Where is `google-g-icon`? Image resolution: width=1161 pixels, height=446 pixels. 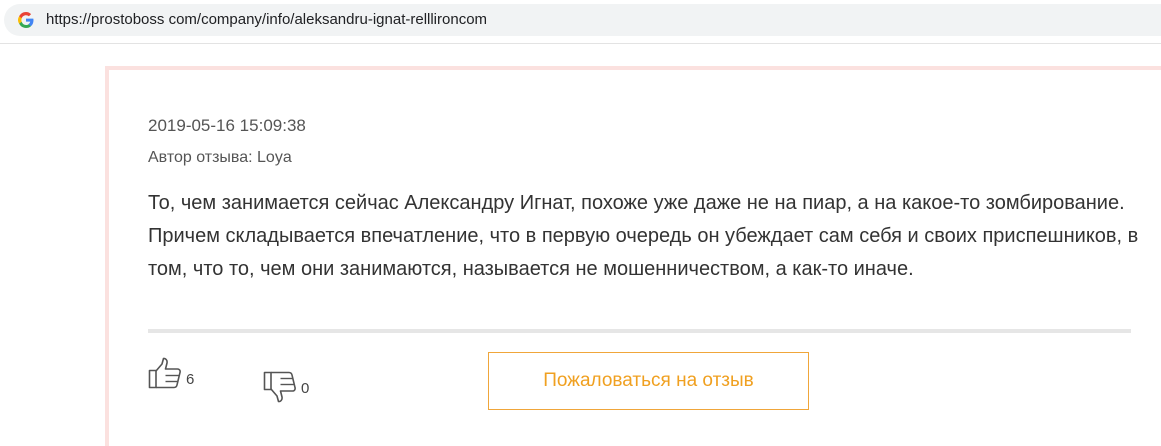
google-g-icon is located at coordinates (26, 20).